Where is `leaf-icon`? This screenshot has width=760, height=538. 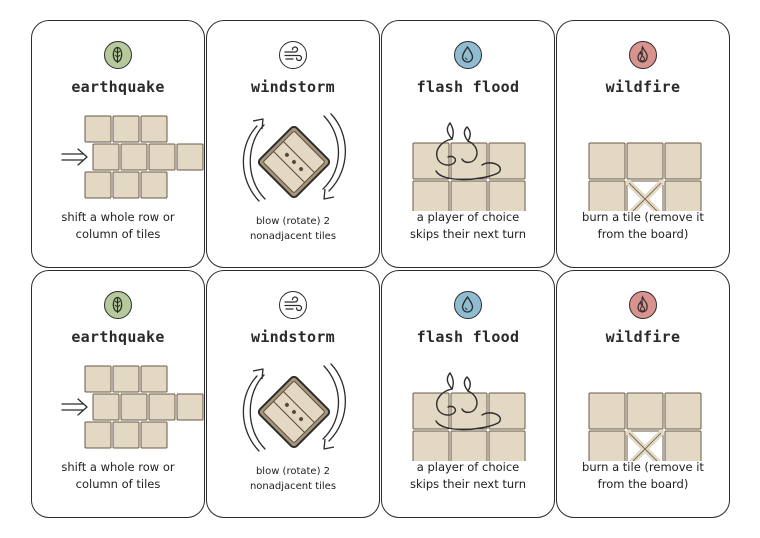
leaf-icon is located at coordinates (117, 304).